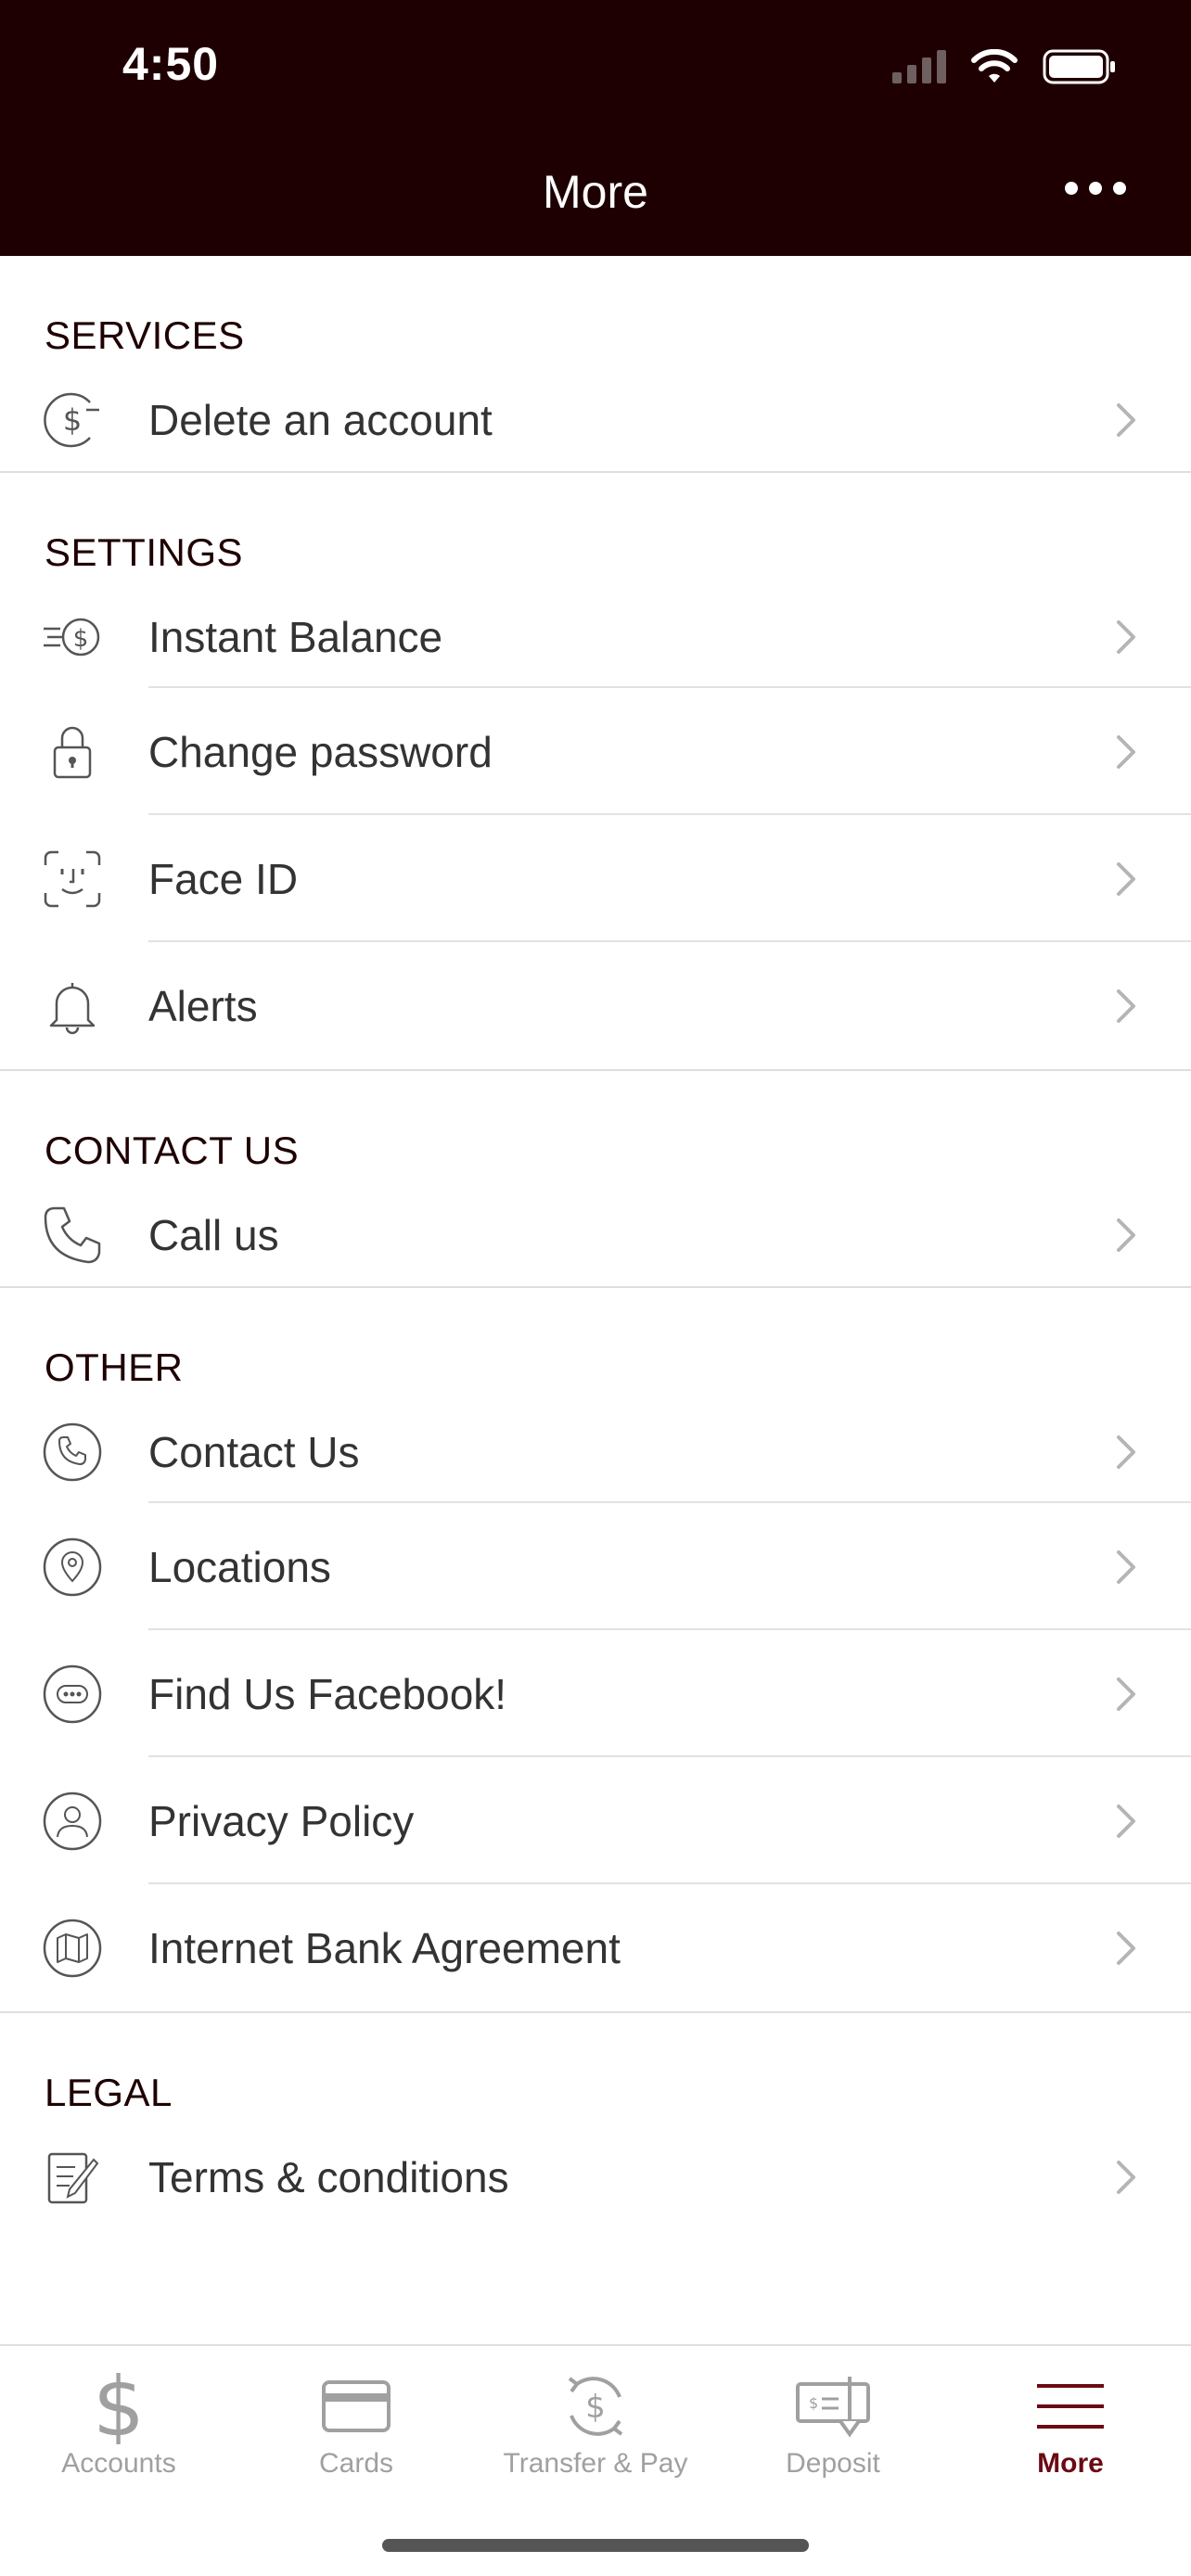 This screenshot has width=1191, height=2576. I want to click on menu-item-label: Face ID, so click(223, 879).